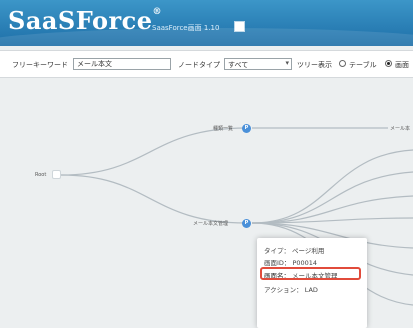  I want to click on root-label: Root, so click(41, 175).